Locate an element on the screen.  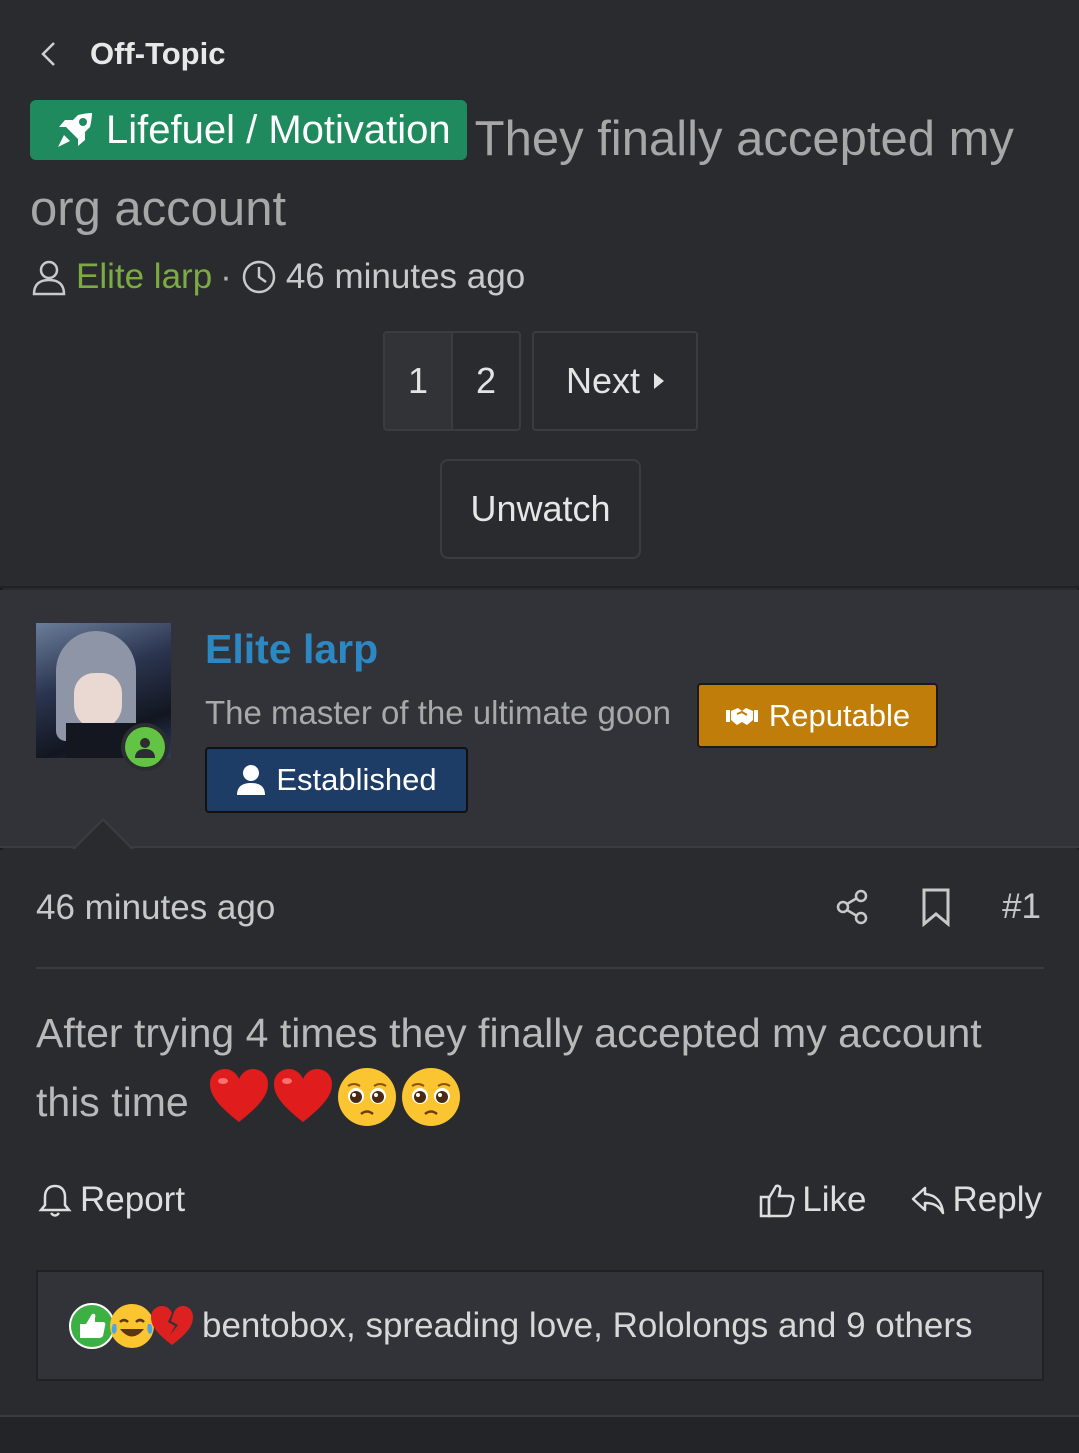
online-status-icon is located at coordinates (145, 747).